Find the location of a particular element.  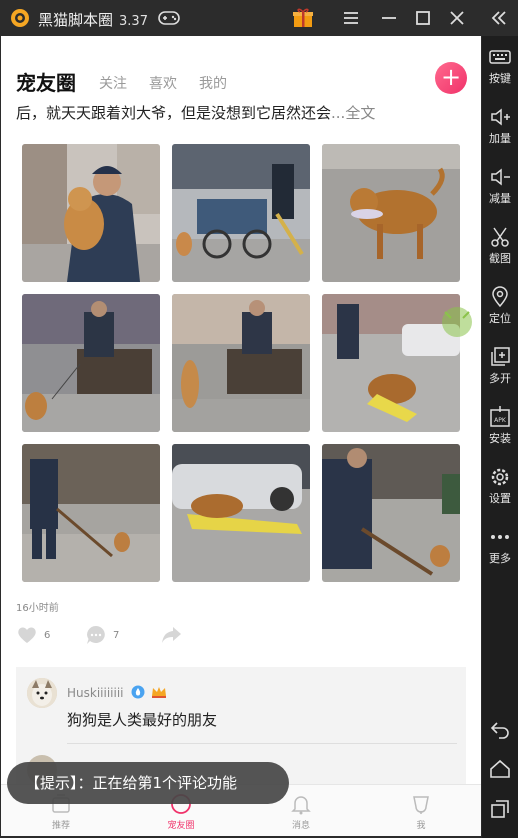

location-pin-icon is located at coordinates (500, 297).